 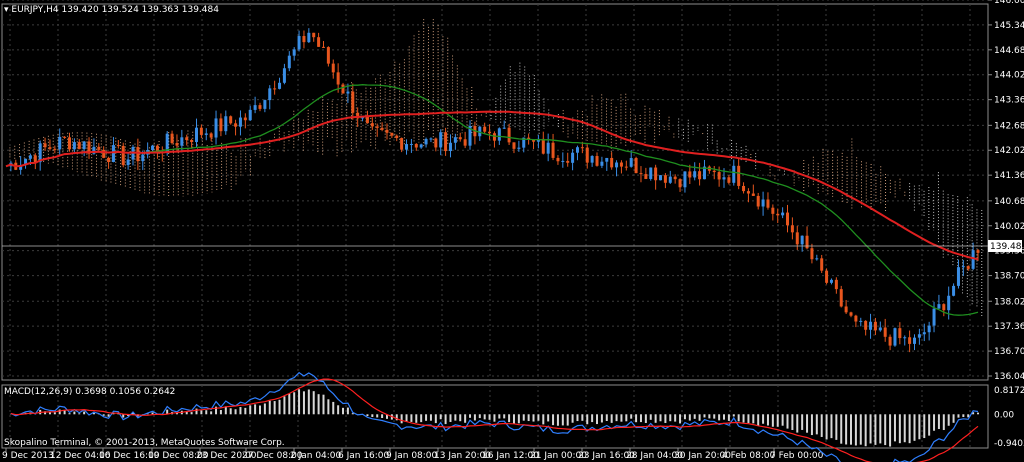 I want to click on price-tick-label: 136.700, so click(x=1009, y=352).